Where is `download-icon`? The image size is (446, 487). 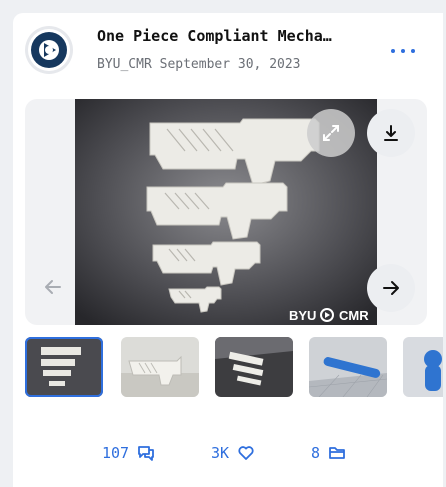
download-icon is located at coordinates (391, 133).